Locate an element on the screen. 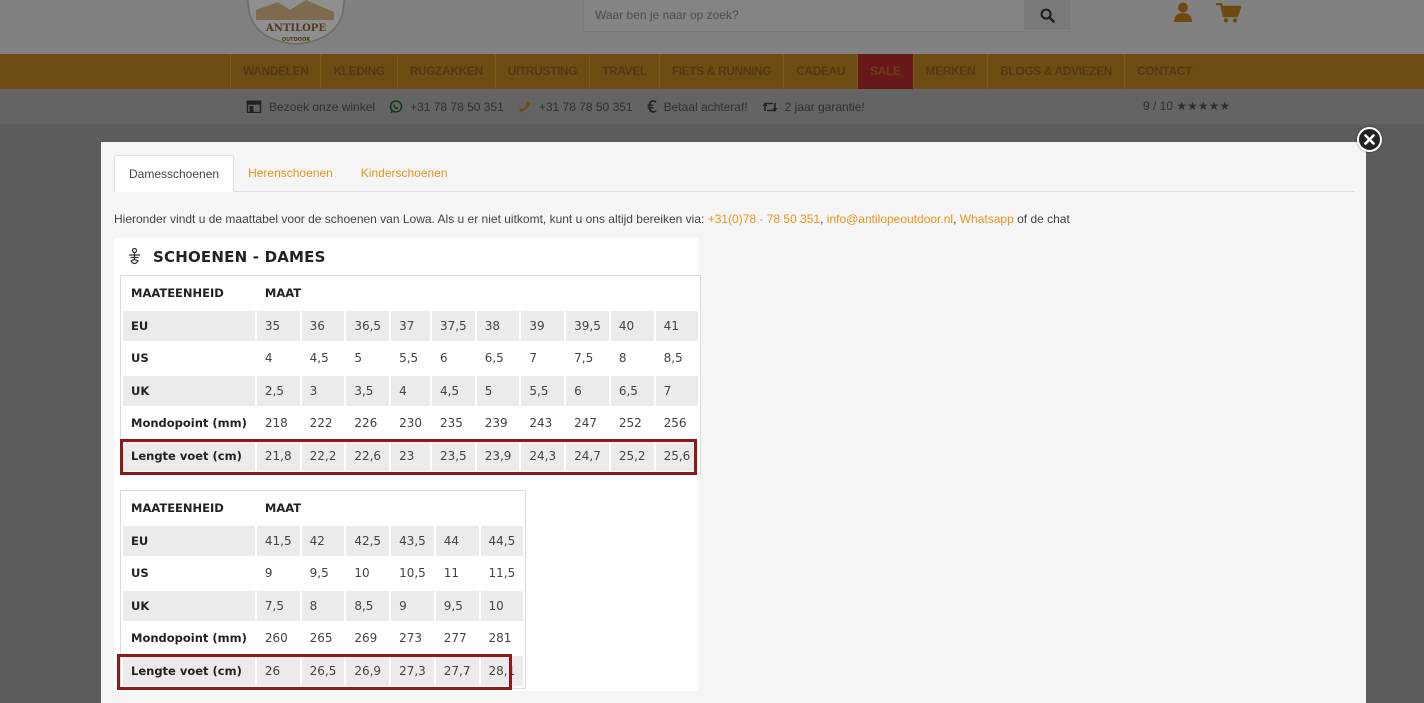 The image size is (1424, 703). nav-item-contact: CONTACT is located at coordinates (1163, 71).